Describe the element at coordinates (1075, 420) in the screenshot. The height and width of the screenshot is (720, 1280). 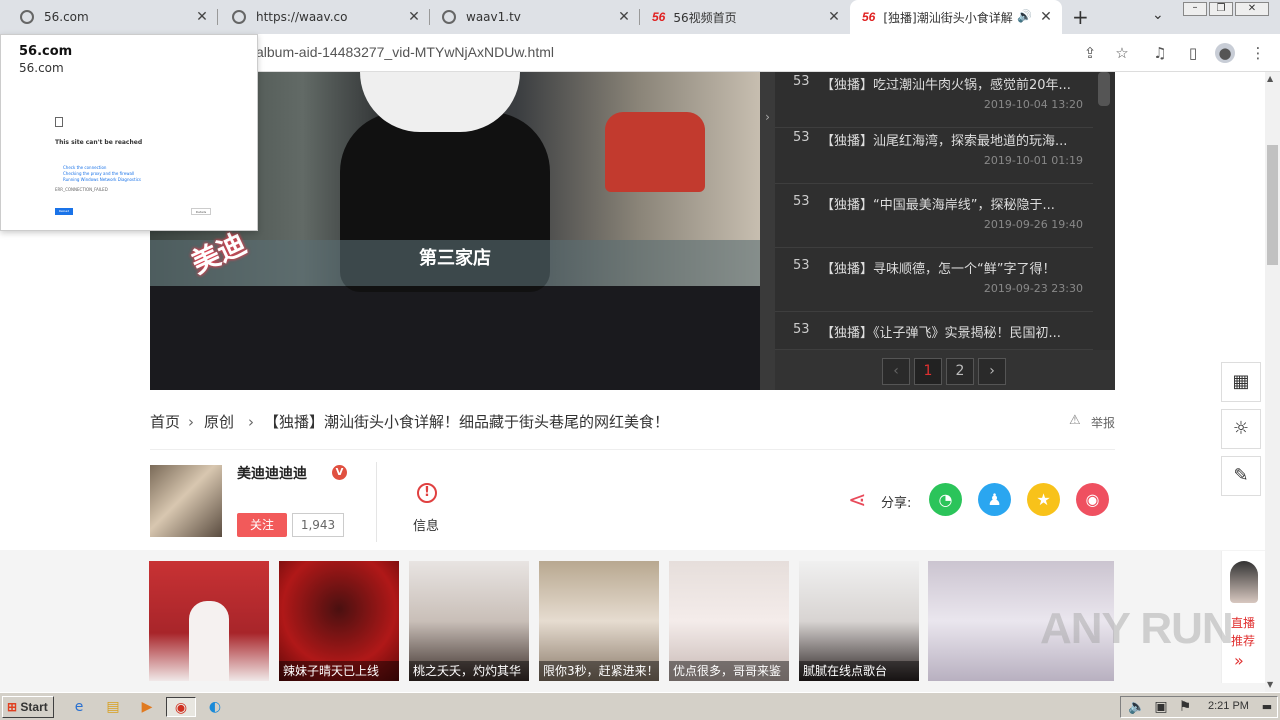
I see `warning-icon: ⚠` at that location.